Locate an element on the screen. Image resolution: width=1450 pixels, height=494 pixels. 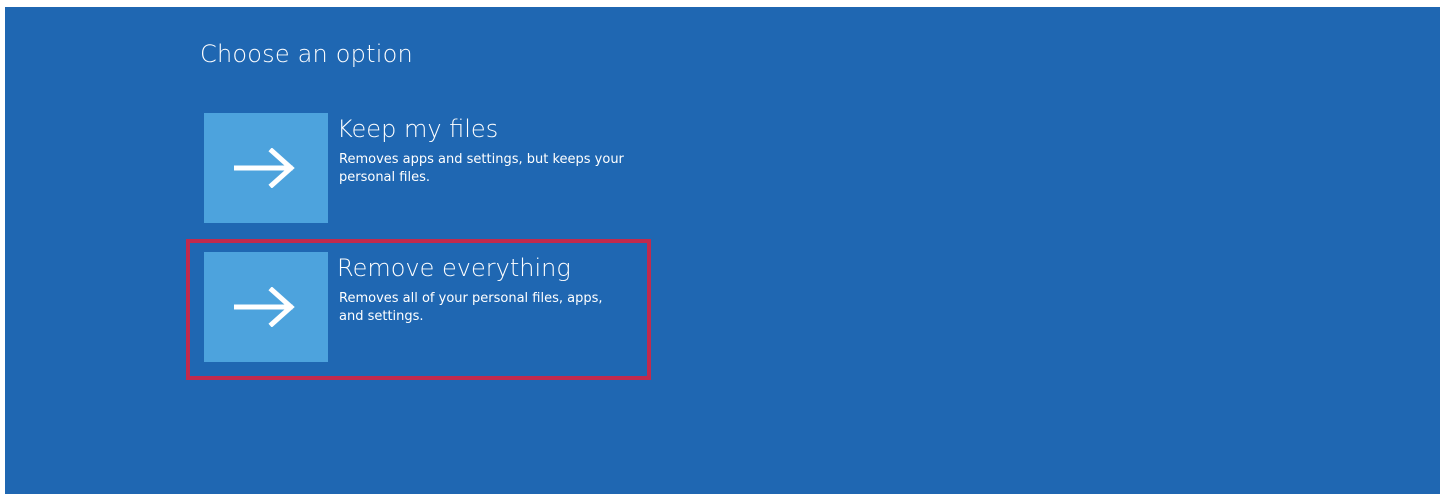
option-heading: Keep my files is located at coordinates (418, 129).